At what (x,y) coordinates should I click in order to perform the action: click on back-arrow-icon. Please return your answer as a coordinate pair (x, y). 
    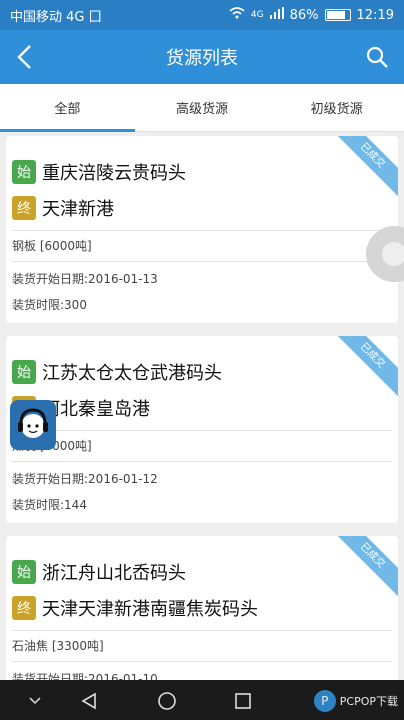
    Looking at the image, I should click on (24, 57).